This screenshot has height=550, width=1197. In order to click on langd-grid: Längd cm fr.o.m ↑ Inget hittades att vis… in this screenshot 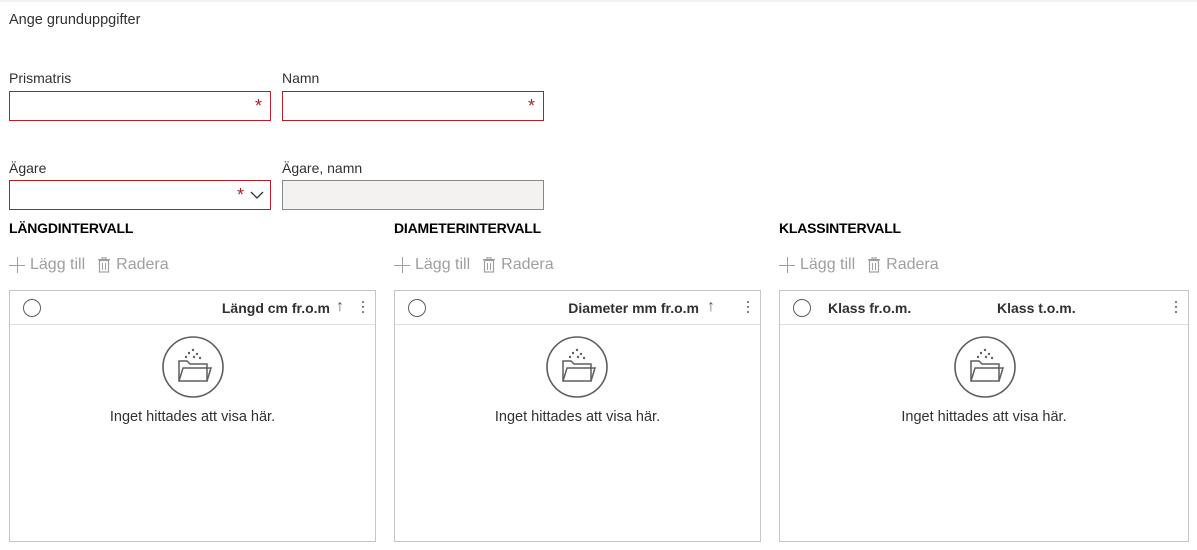, I will do `click(192, 416)`.